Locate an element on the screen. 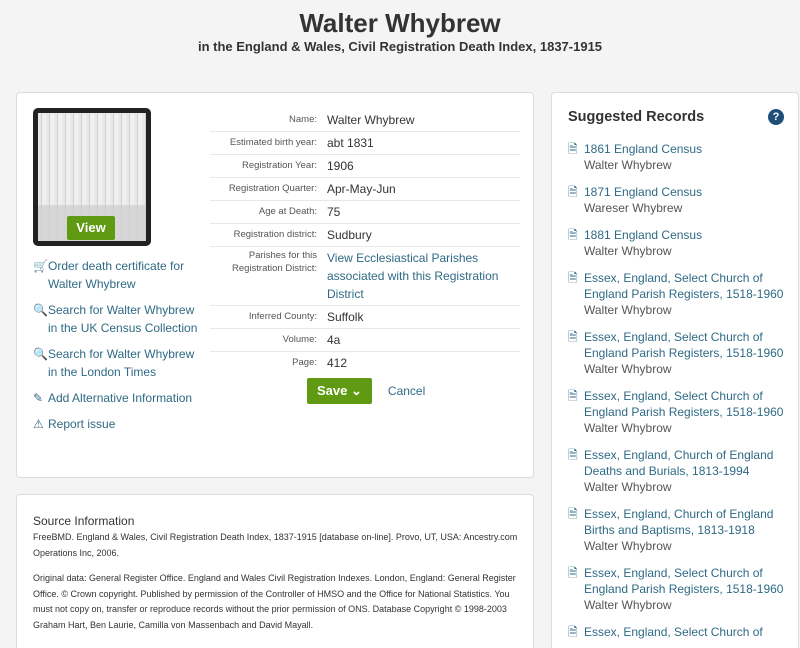 The height and width of the screenshot is (648, 800). cart-icon: 🛒 is located at coordinates (40, 266).